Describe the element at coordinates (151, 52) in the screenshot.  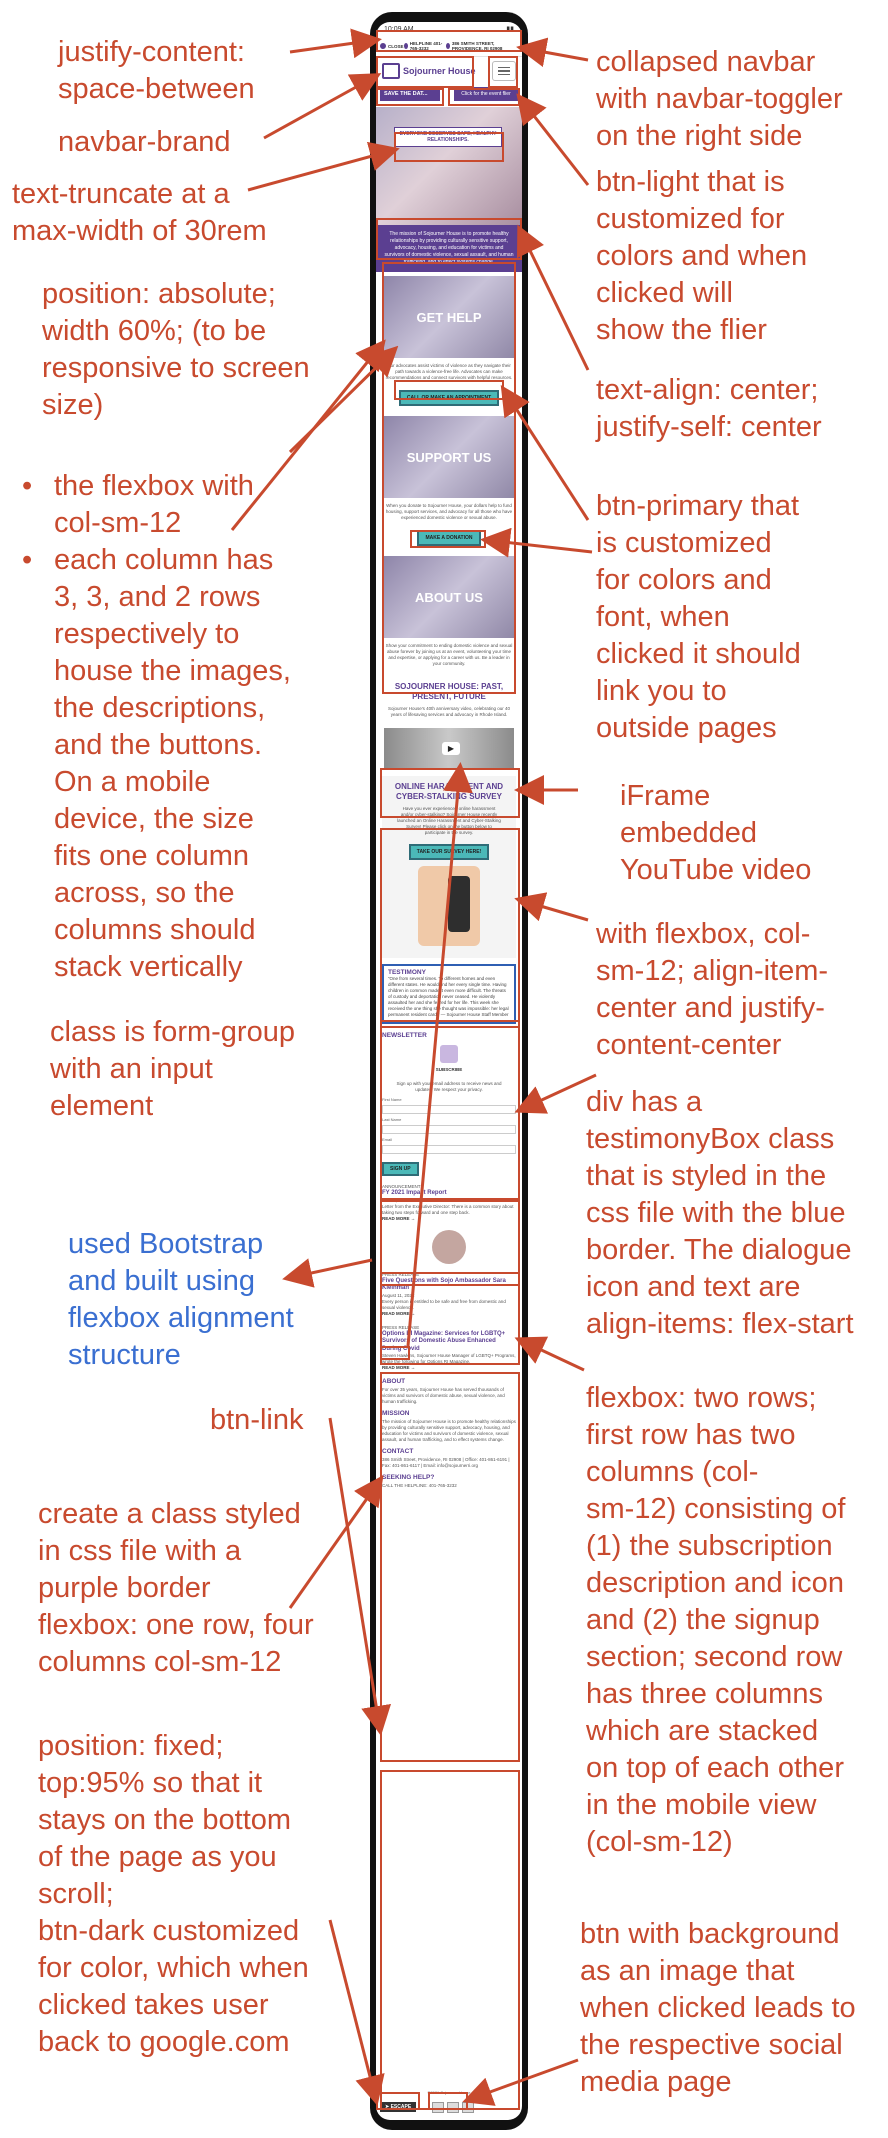
I see `annotation-line: justify-content:` at that location.